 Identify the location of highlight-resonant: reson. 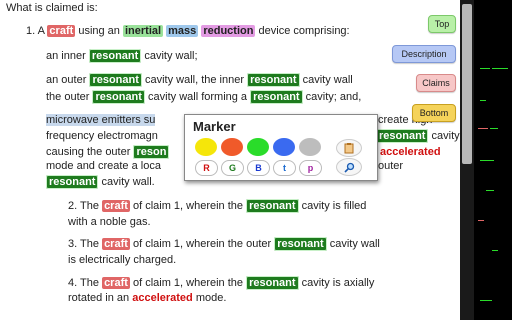
(151, 152).